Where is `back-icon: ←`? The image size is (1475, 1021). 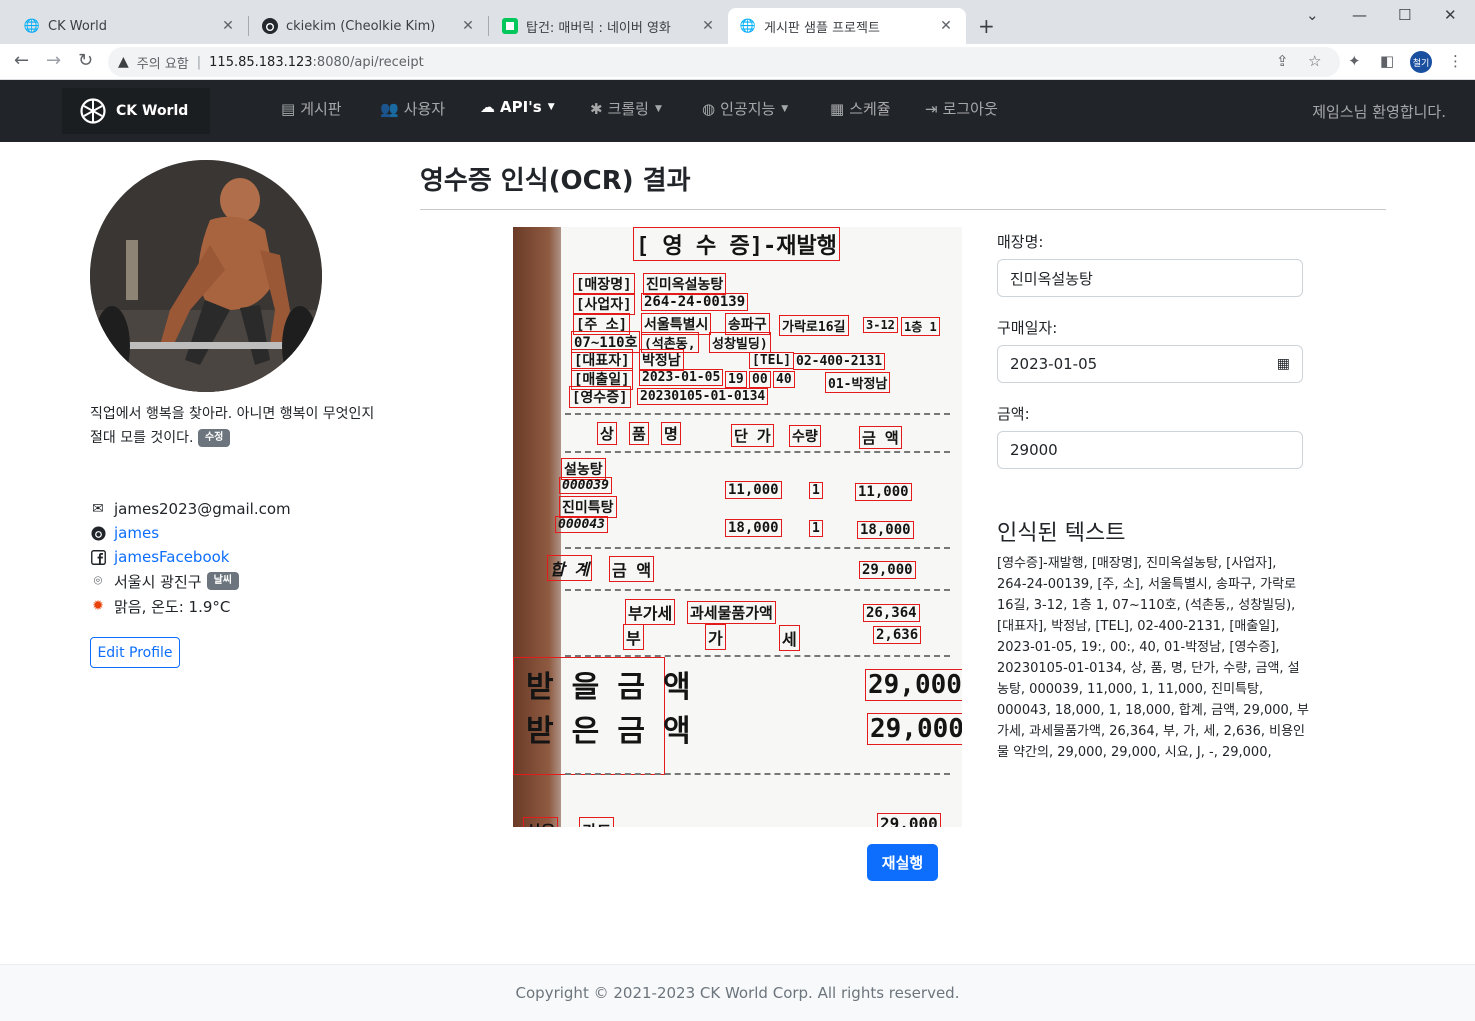 back-icon: ← is located at coordinates (21, 60).